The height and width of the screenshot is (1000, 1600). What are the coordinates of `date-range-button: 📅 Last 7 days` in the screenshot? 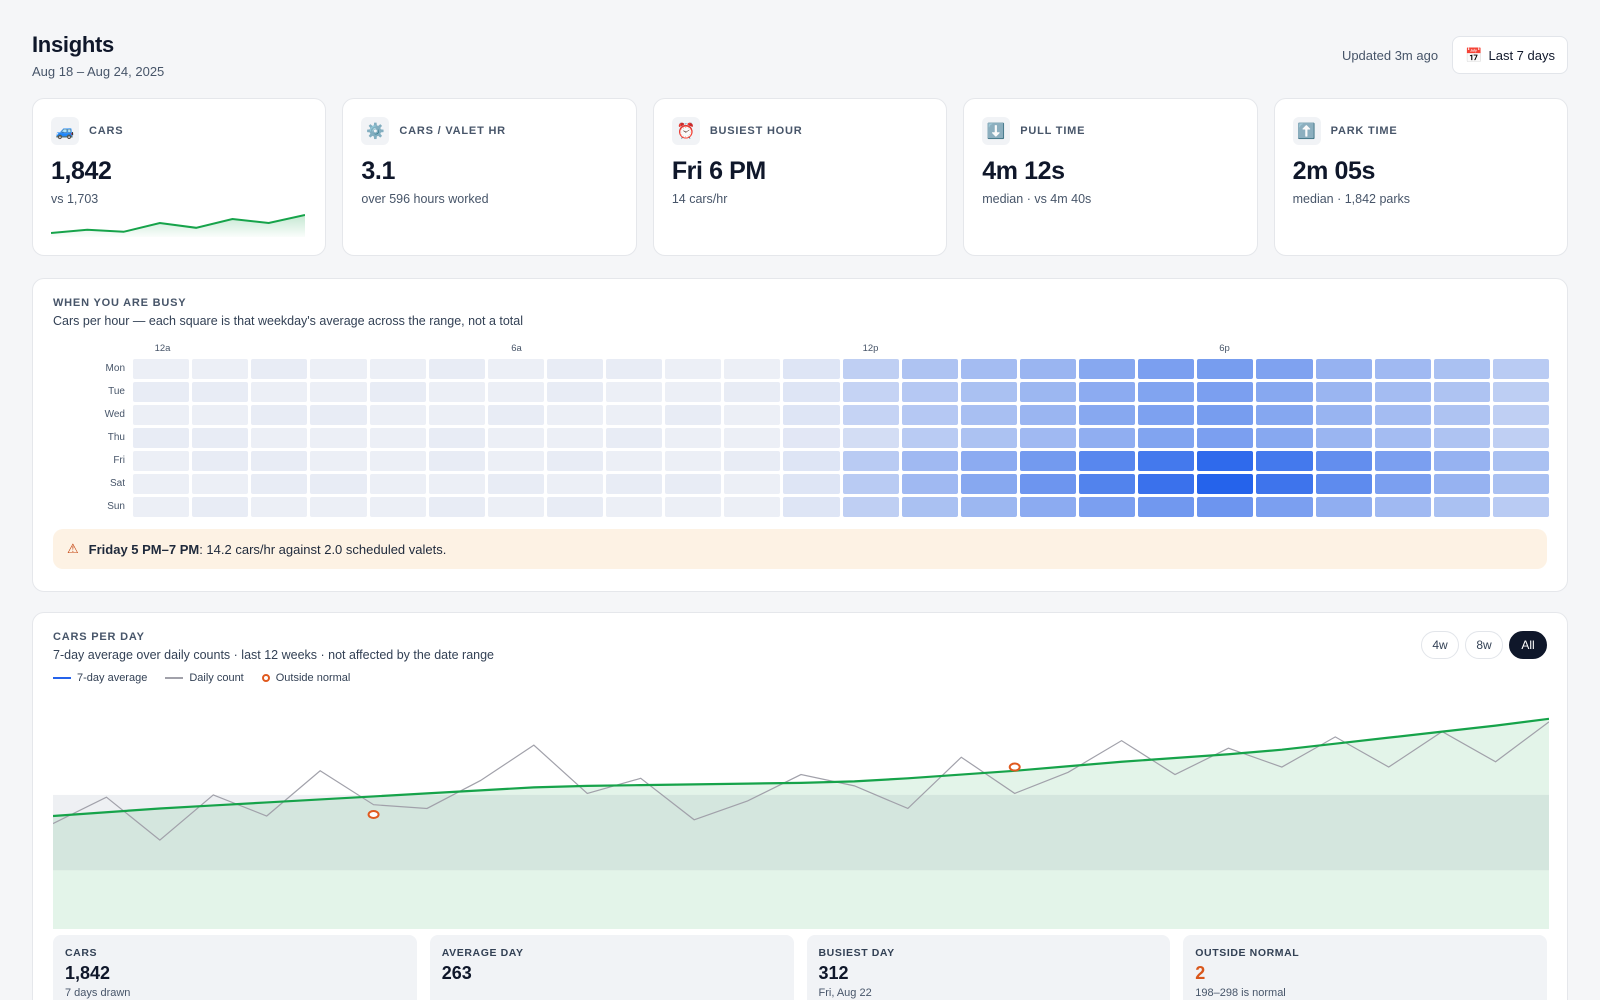 It's located at (1510, 55).